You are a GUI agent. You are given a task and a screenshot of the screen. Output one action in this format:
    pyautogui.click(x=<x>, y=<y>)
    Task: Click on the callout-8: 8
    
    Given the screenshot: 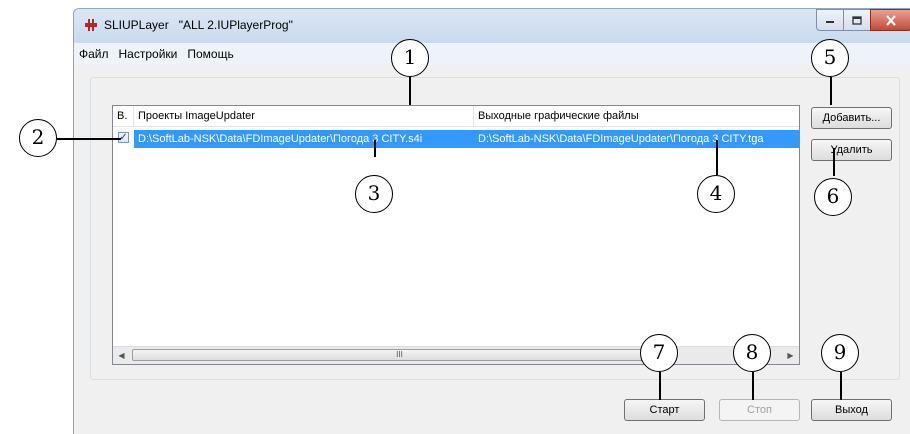 What is the action you would take?
    pyautogui.click(x=752, y=353)
    